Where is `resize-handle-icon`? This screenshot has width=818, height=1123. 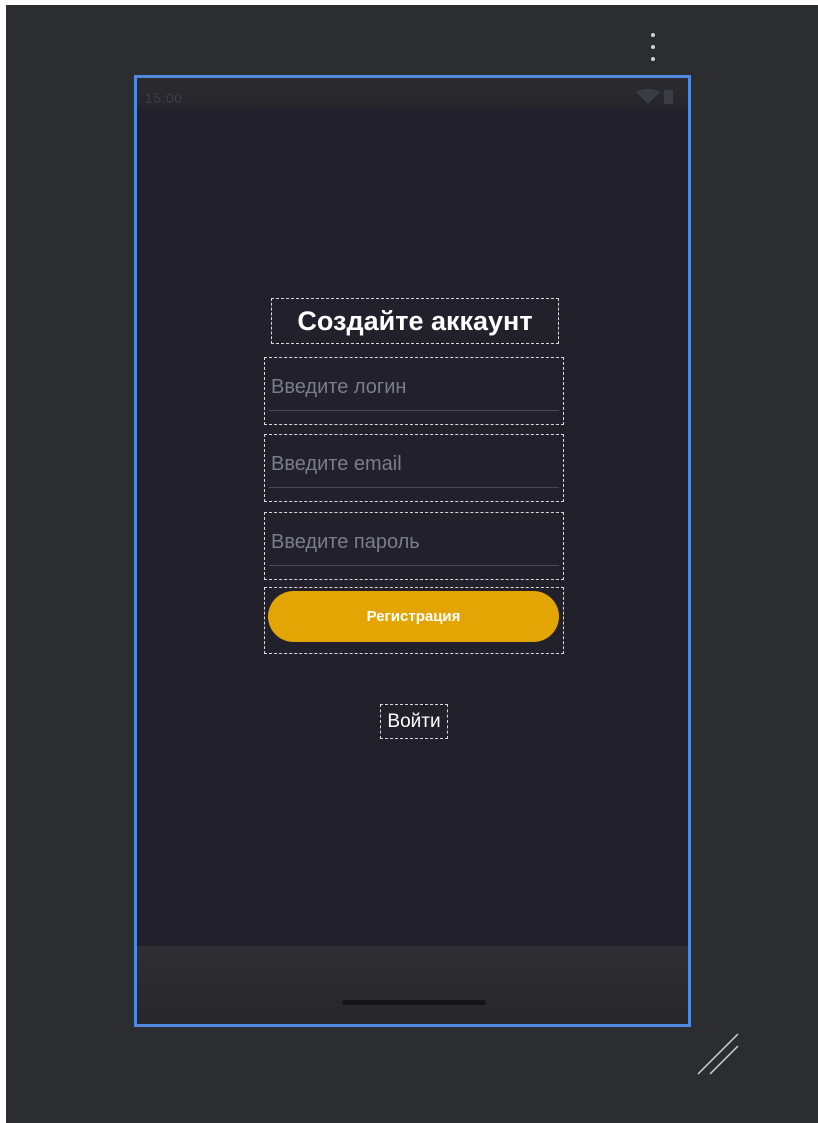
resize-handle-icon is located at coordinates (721, 1055).